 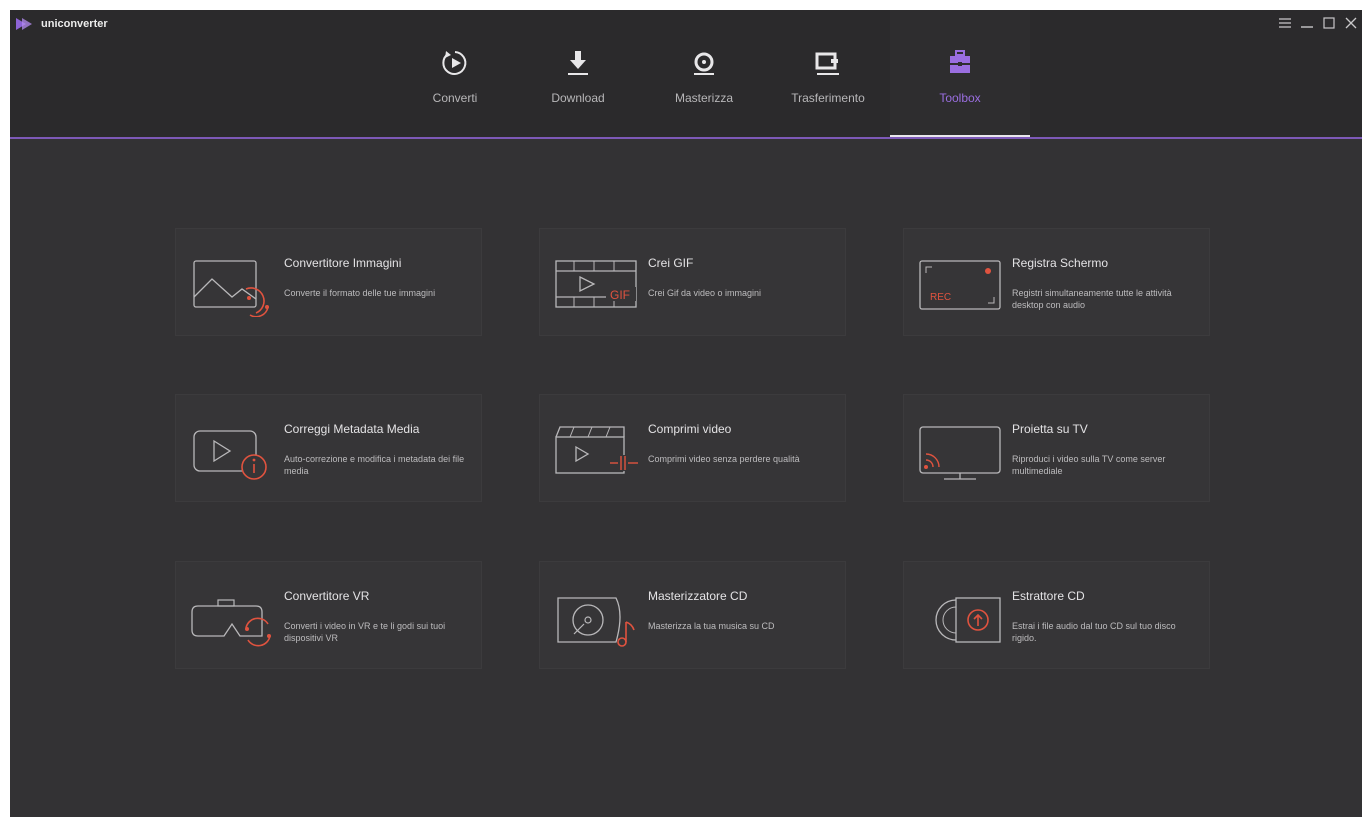 What do you see at coordinates (703, 98) in the screenshot?
I see `tab-label: Masterizza` at bounding box center [703, 98].